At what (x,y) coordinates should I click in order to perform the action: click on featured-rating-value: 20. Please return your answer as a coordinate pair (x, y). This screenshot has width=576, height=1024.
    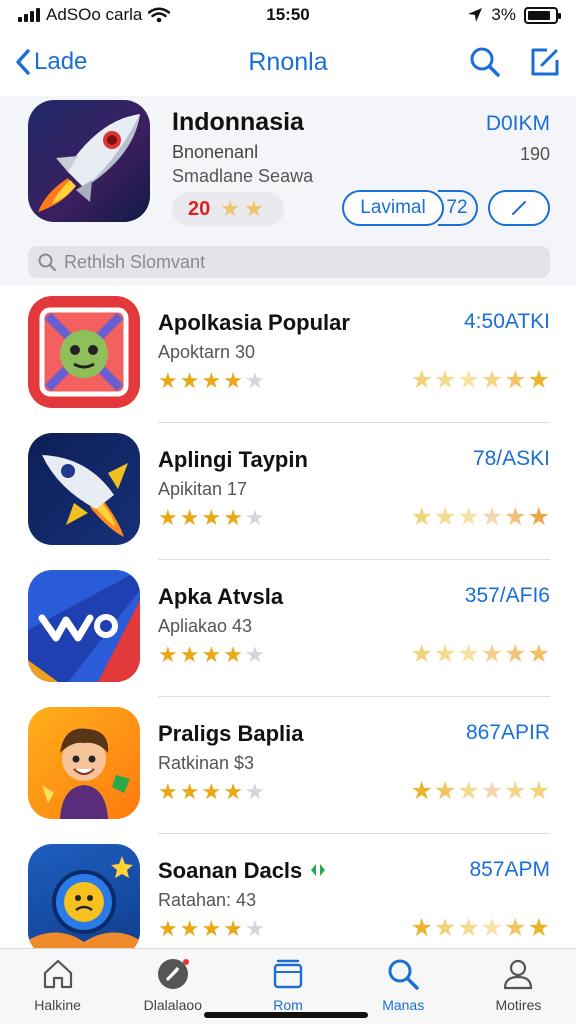
    Looking at the image, I should click on (199, 208).